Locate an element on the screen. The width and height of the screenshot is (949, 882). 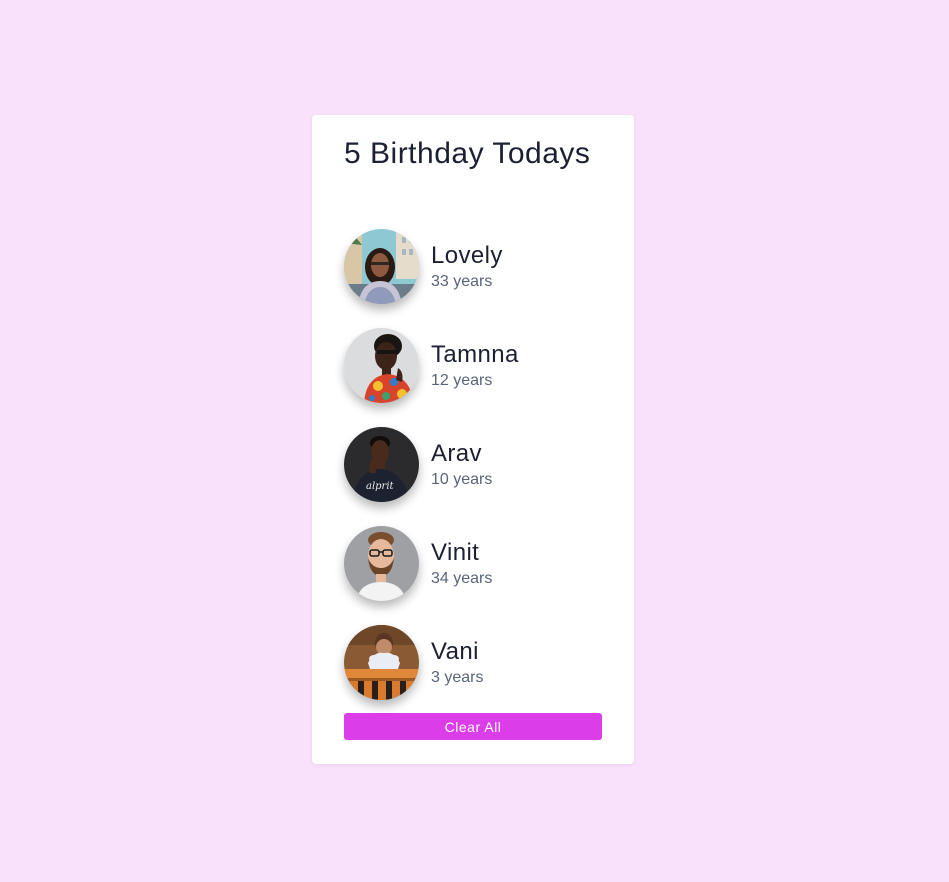
person-age: 34 years is located at coordinates (462, 578).